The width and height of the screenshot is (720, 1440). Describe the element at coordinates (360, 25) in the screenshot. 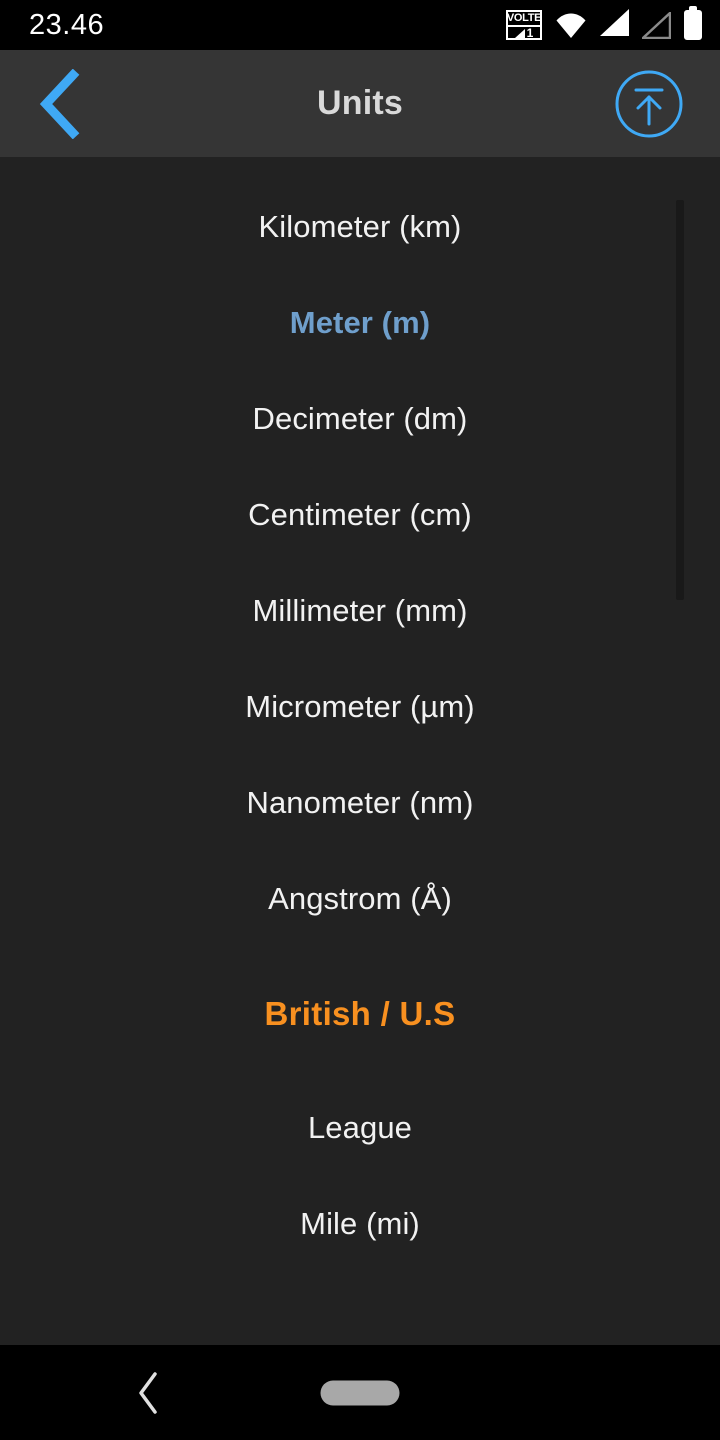

I see `status-bar: 23.46 VOLTE 1` at that location.